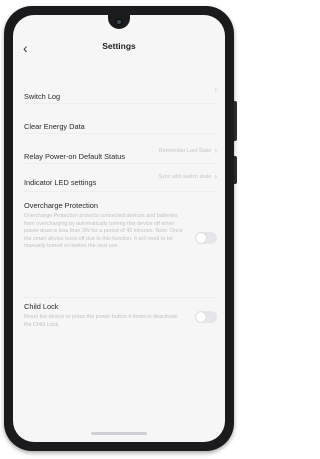 This screenshot has height=459, width=320. What do you see at coordinates (61, 205) in the screenshot?
I see `overcharge-protection-title: Overcharge Protection` at bounding box center [61, 205].